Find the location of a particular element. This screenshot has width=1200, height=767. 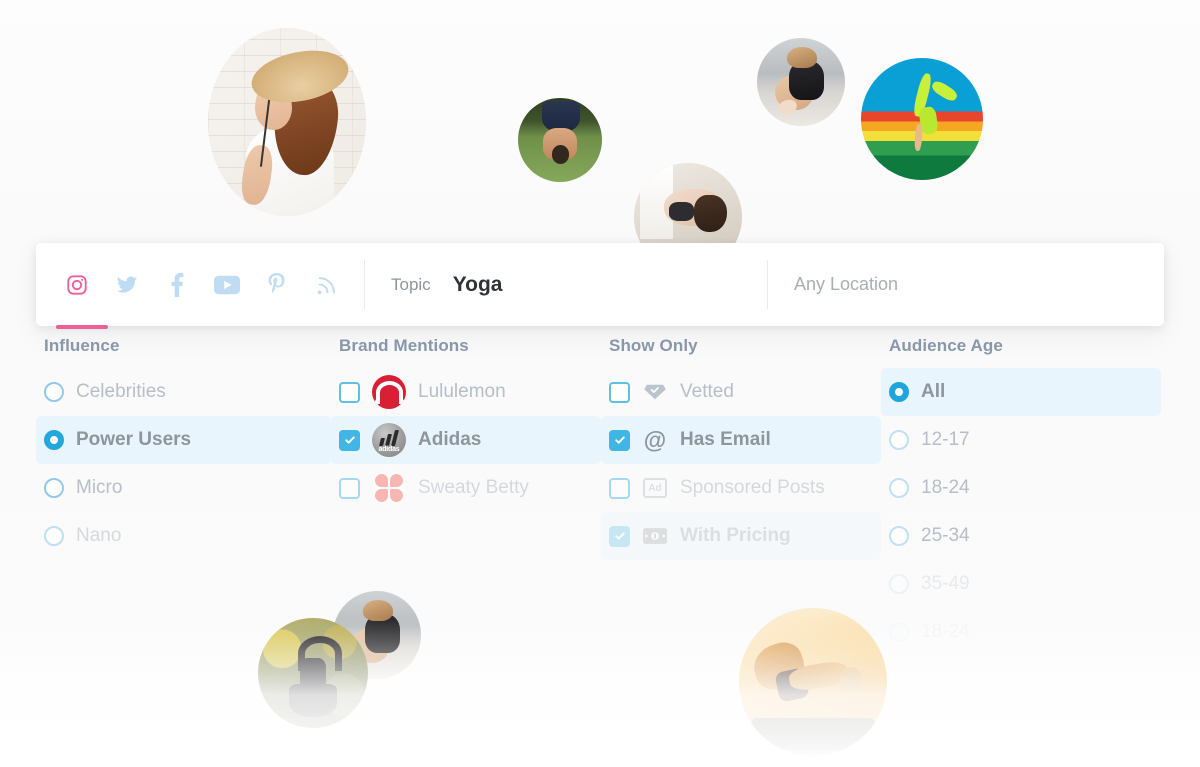

filter-option-has-email: @ Has Email is located at coordinates (741, 440).